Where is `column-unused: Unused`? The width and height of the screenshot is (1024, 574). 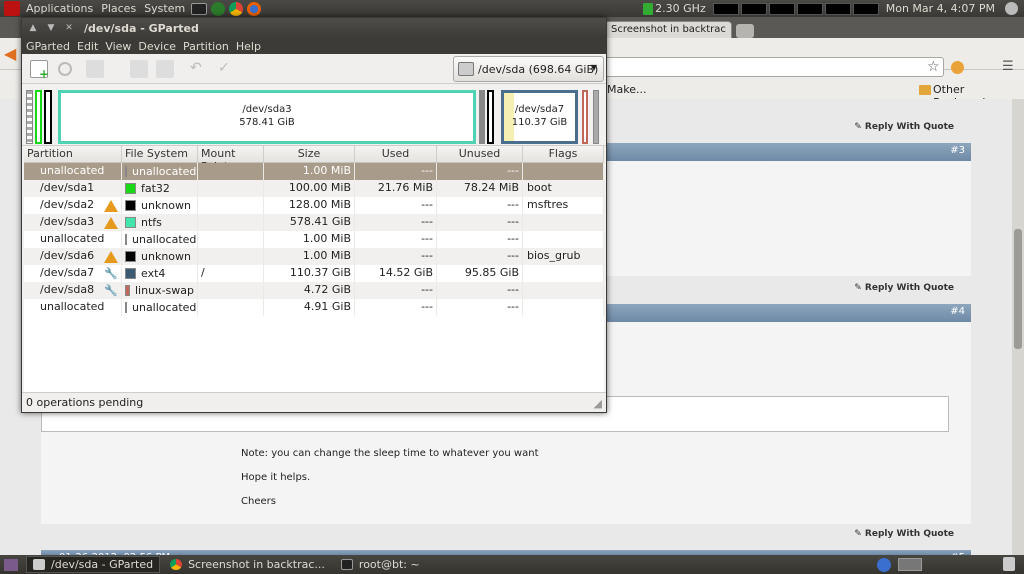
column-unused: Unused is located at coordinates (480, 154).